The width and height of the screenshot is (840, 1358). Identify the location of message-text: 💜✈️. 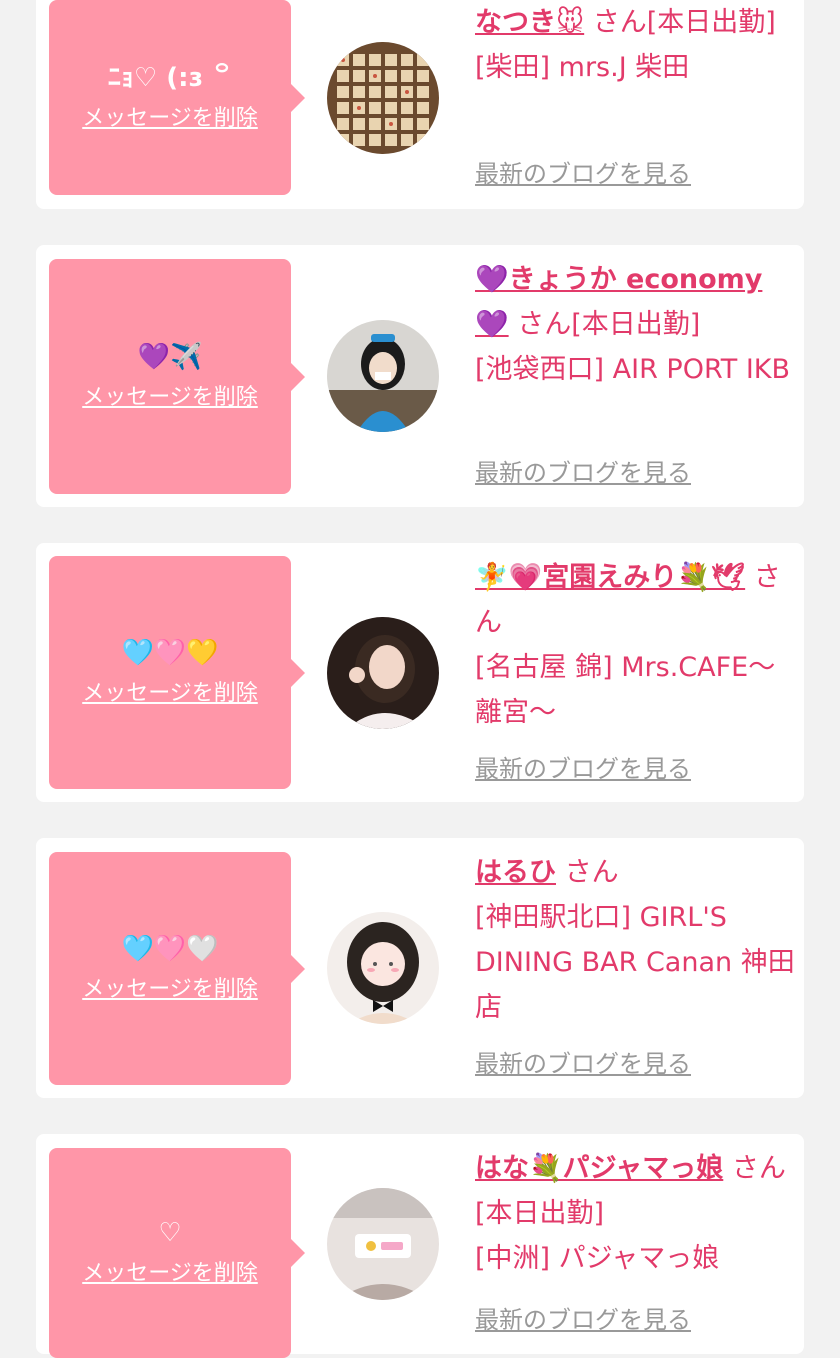
(170, 356).